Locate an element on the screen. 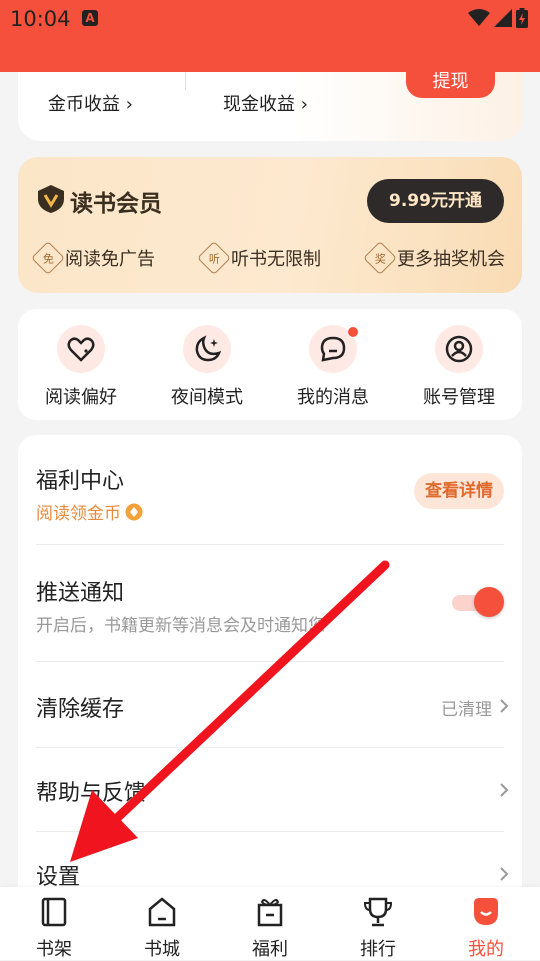  nav-label: 我的 is located at coordinates (486, 949).